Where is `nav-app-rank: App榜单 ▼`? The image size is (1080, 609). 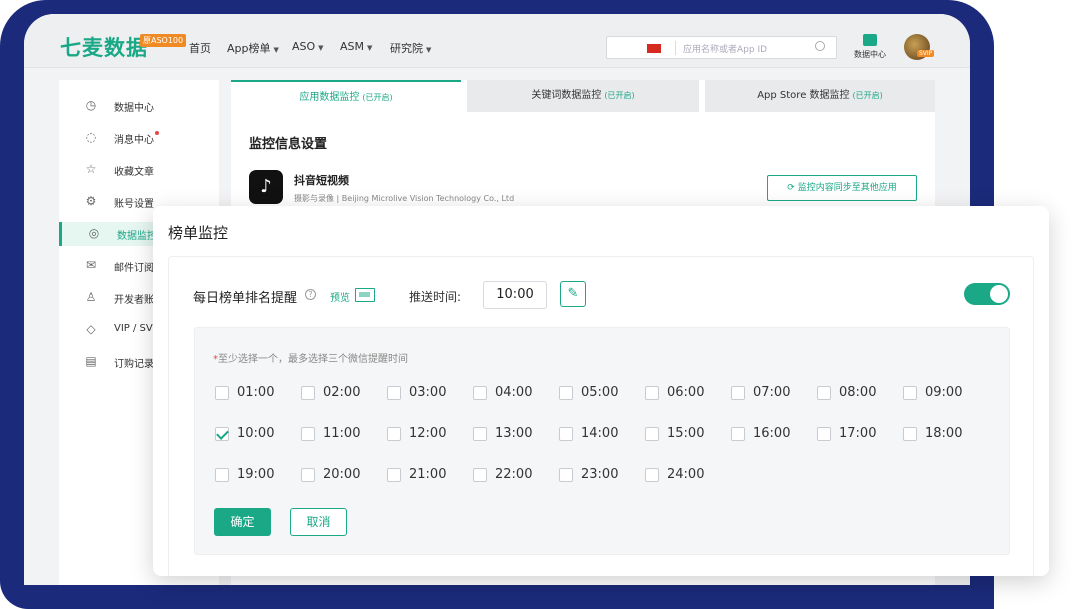 nav-app-rank: App榜单 ▼ is located at coordinates (253, 48).